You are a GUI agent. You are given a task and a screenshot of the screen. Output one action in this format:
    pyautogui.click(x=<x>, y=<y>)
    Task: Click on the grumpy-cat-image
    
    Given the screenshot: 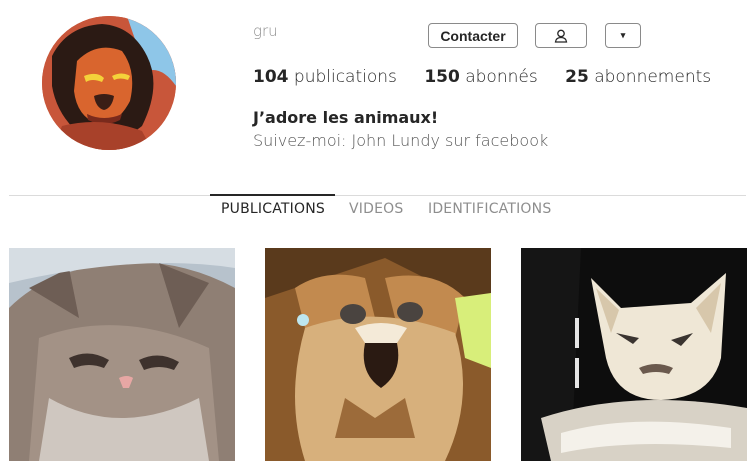 What is the action you would take?
    pyautogui.click(x=122, y=354)
    